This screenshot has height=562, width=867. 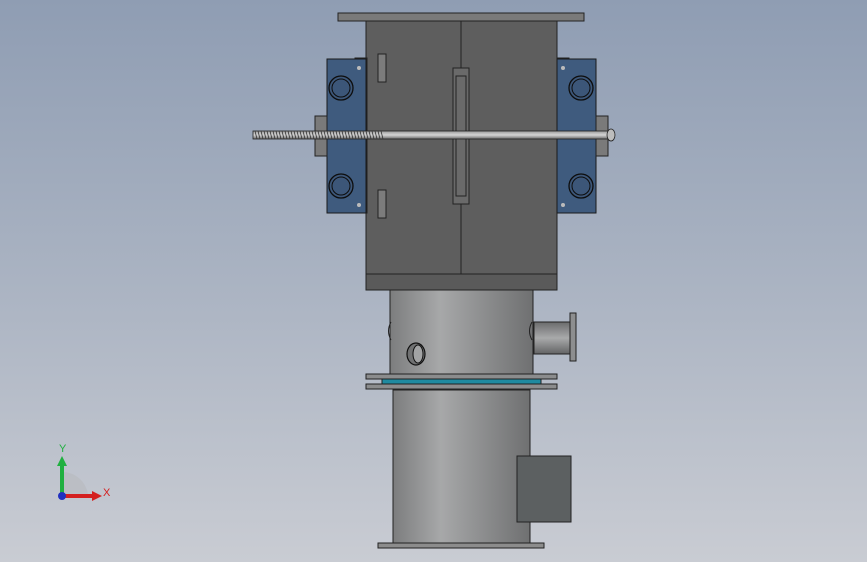 What do you see at coordinates (555, 337) in the screenshot?
I see `side-nozzle` at bounding box center [555, 337].